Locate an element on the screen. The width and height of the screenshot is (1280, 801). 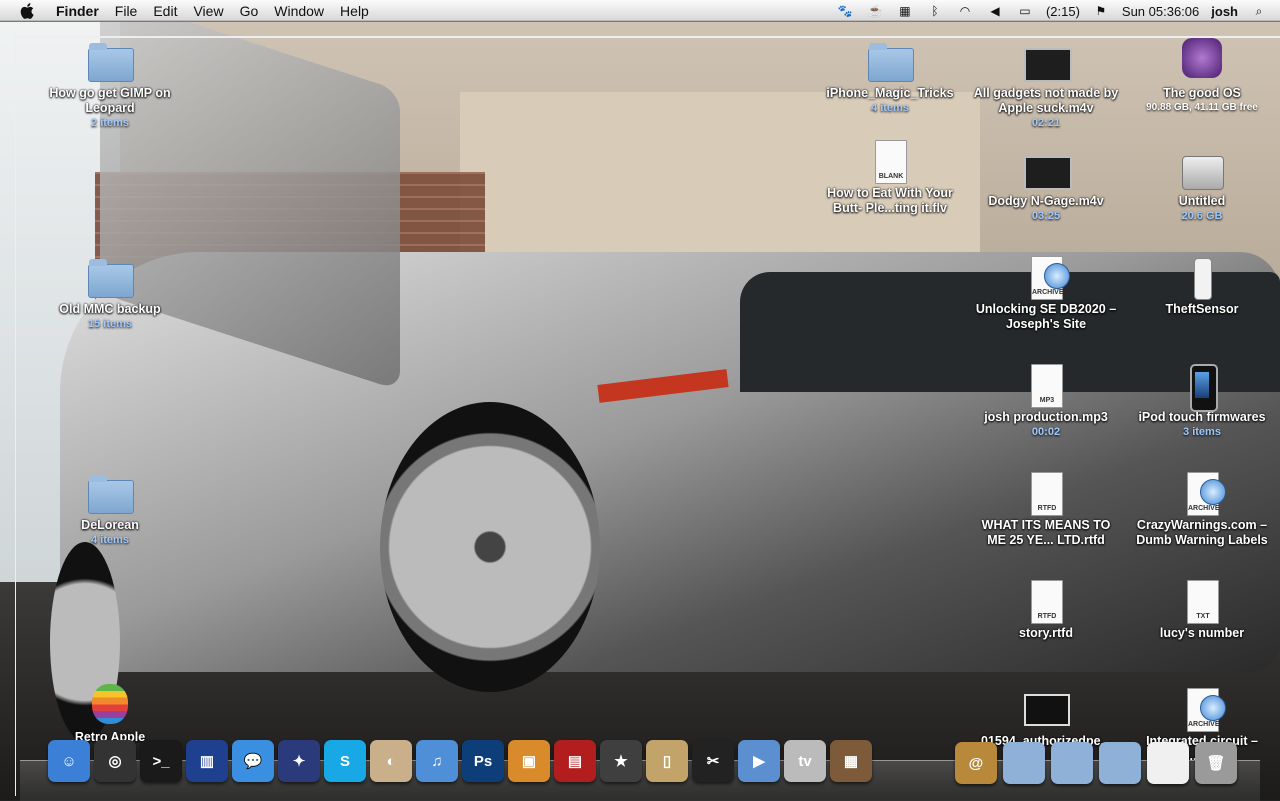
wifi-icon: ◠ is located at coordinates (965, 11).